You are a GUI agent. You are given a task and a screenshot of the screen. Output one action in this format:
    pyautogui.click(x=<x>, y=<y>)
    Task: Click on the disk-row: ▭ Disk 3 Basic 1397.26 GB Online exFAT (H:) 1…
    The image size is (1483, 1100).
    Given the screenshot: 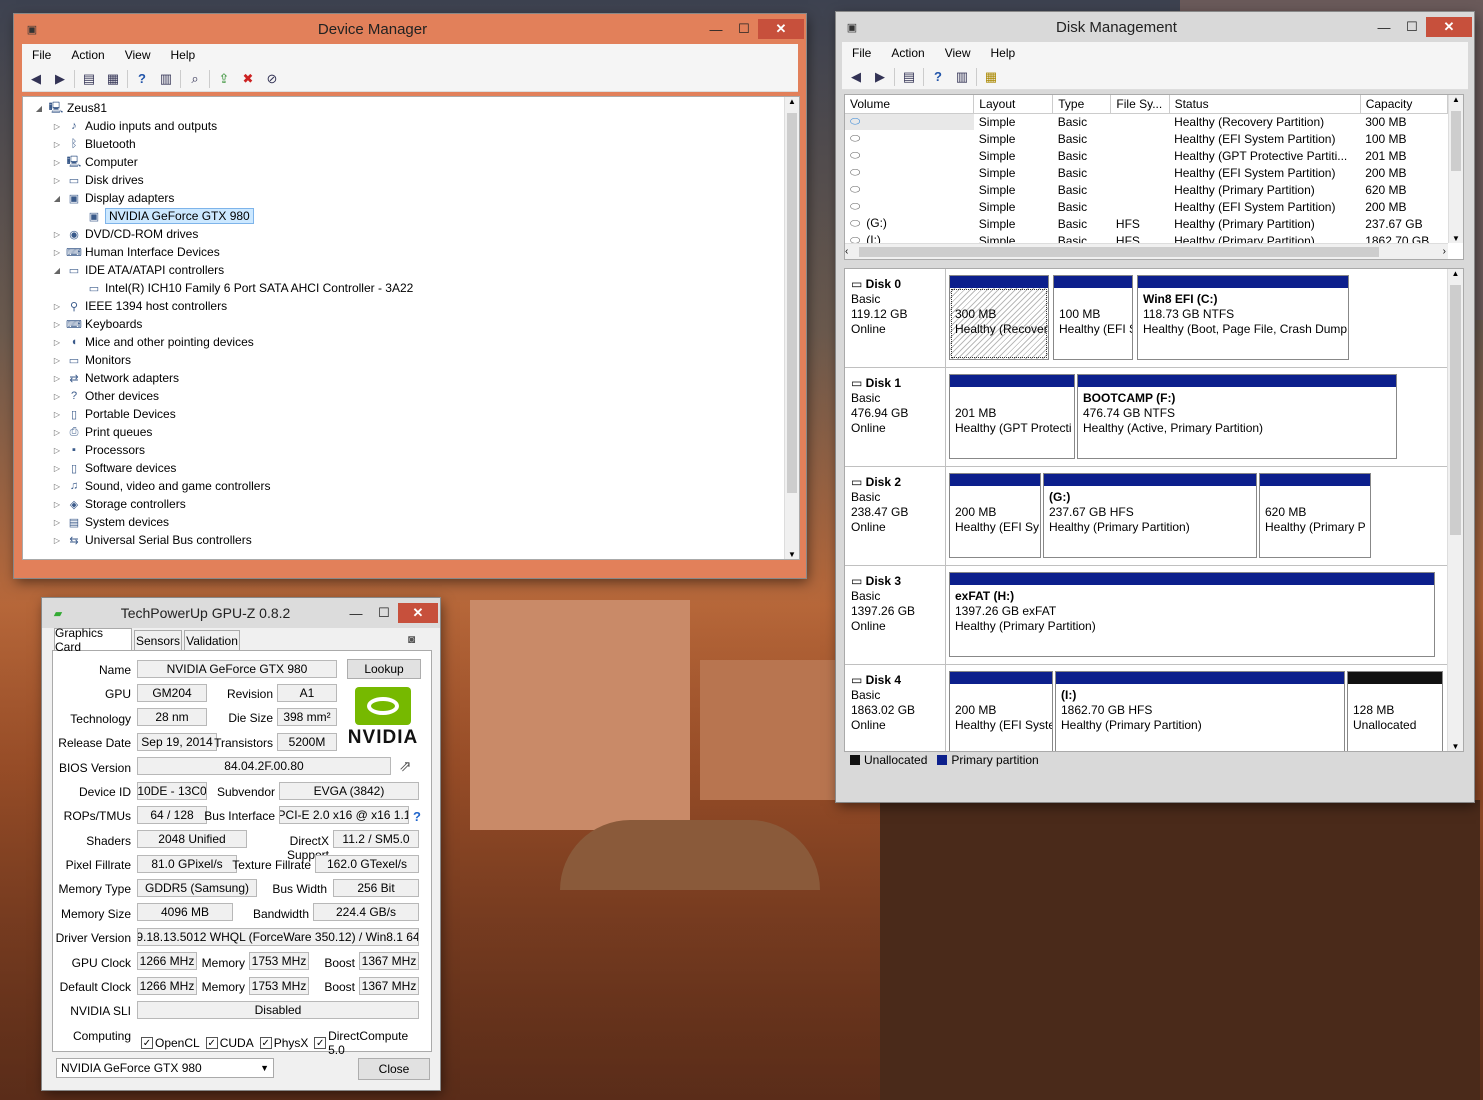 What is the action you would take?
    pyautogui.click(x=1154, y=615)
    